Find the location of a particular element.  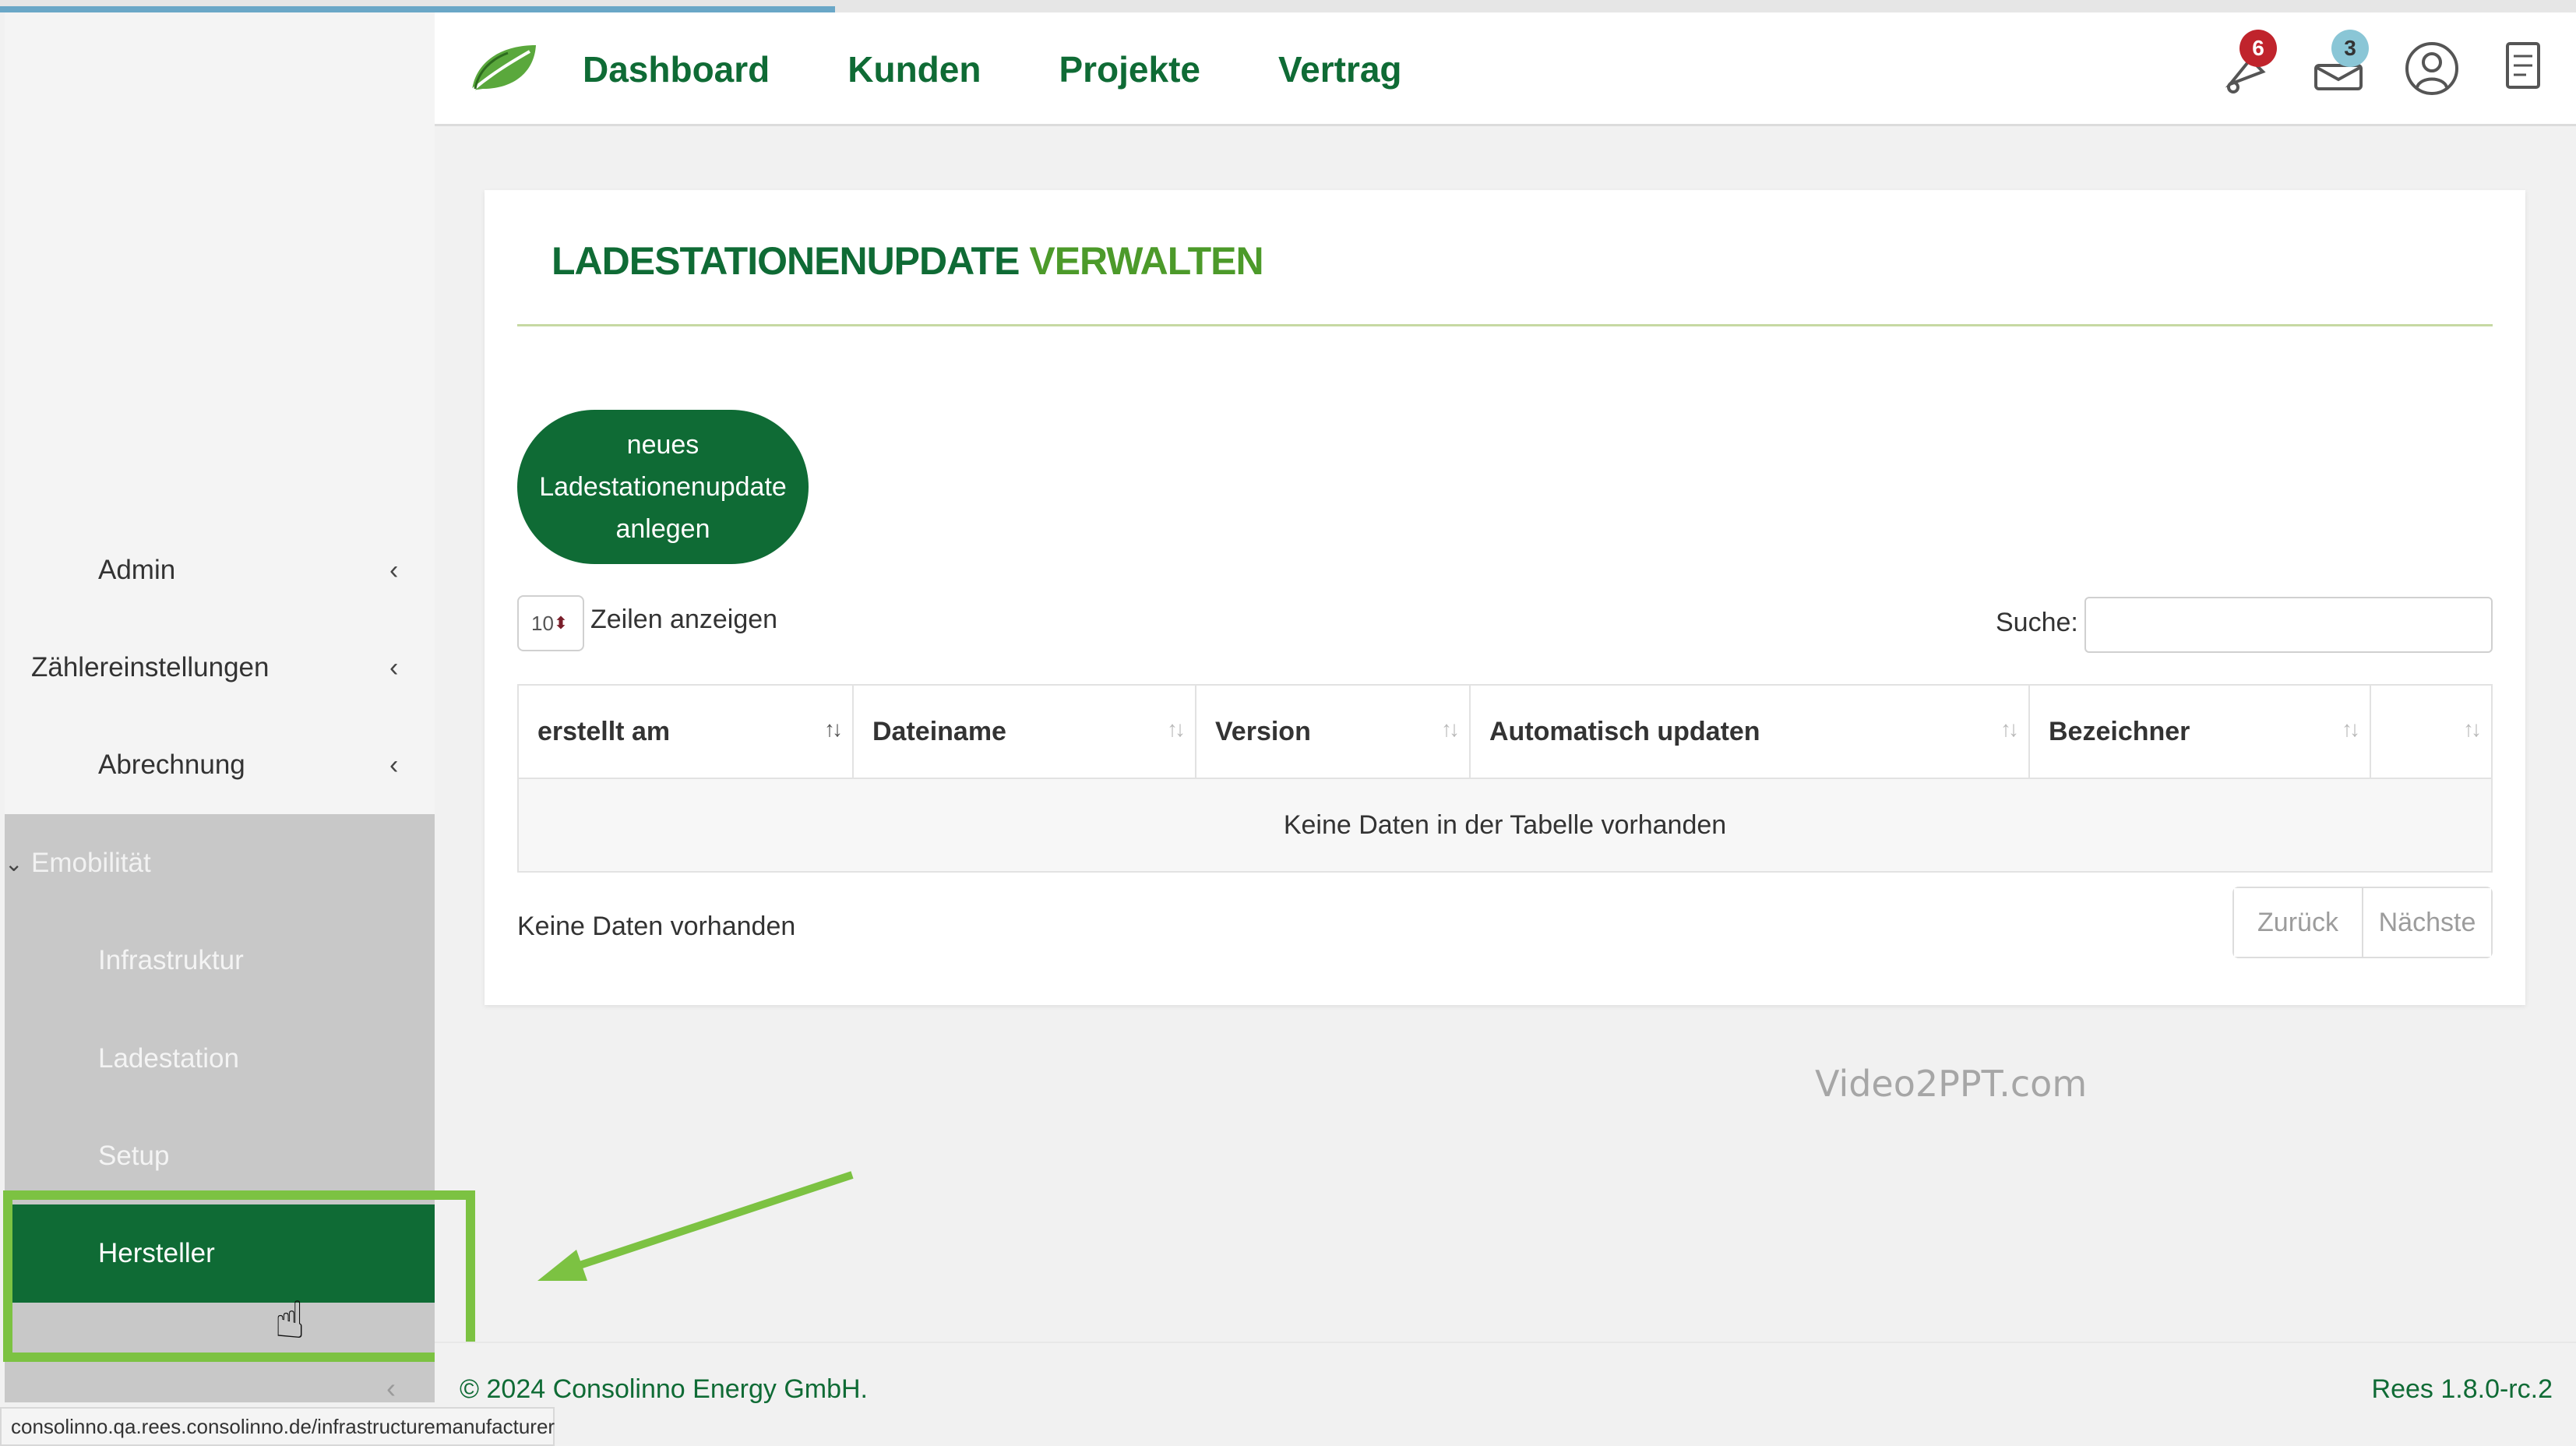

sort-updown-icon: ⬍ is located at coordinates (561, 623).